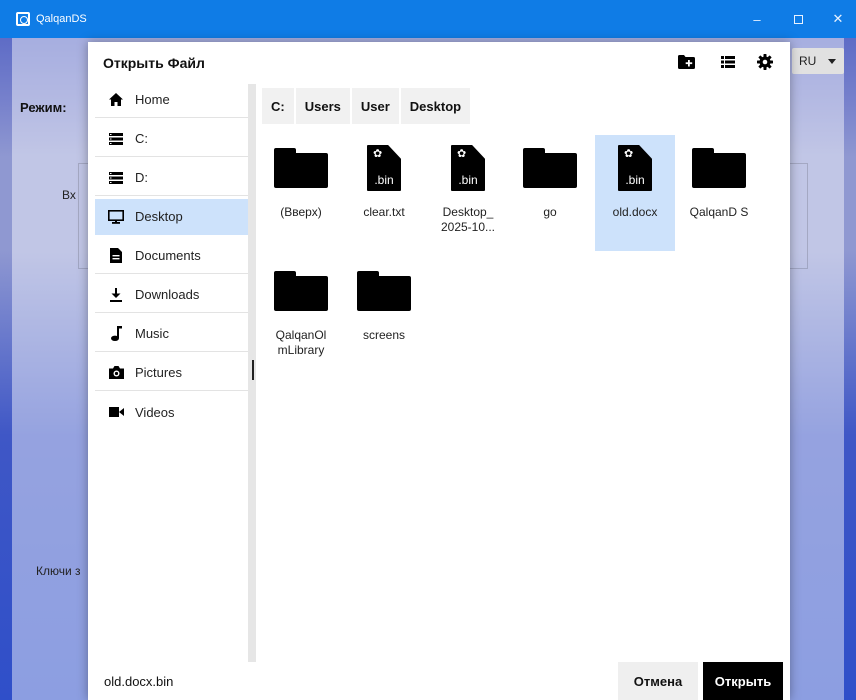 The image size is (856, 700). What do you see at coordinates (428, 19) in the screenshot?
I see `window-titlebar: QalqanDS – ✕` at bounding box center [428, 19].